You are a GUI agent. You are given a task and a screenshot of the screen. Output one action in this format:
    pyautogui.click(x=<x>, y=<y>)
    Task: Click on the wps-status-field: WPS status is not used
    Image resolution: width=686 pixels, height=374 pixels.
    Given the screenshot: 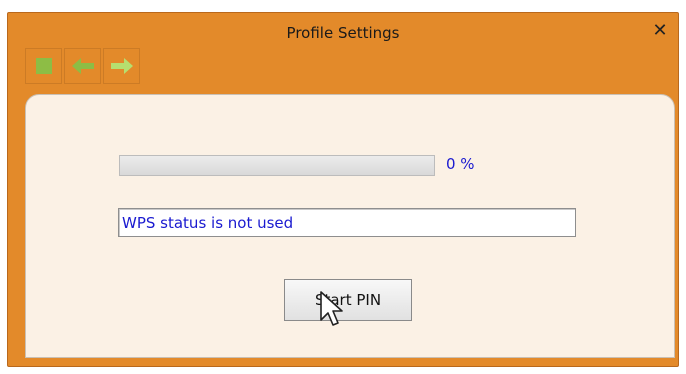 What is the action you would take?
    pyautogui.click(x=347, y=222)
    